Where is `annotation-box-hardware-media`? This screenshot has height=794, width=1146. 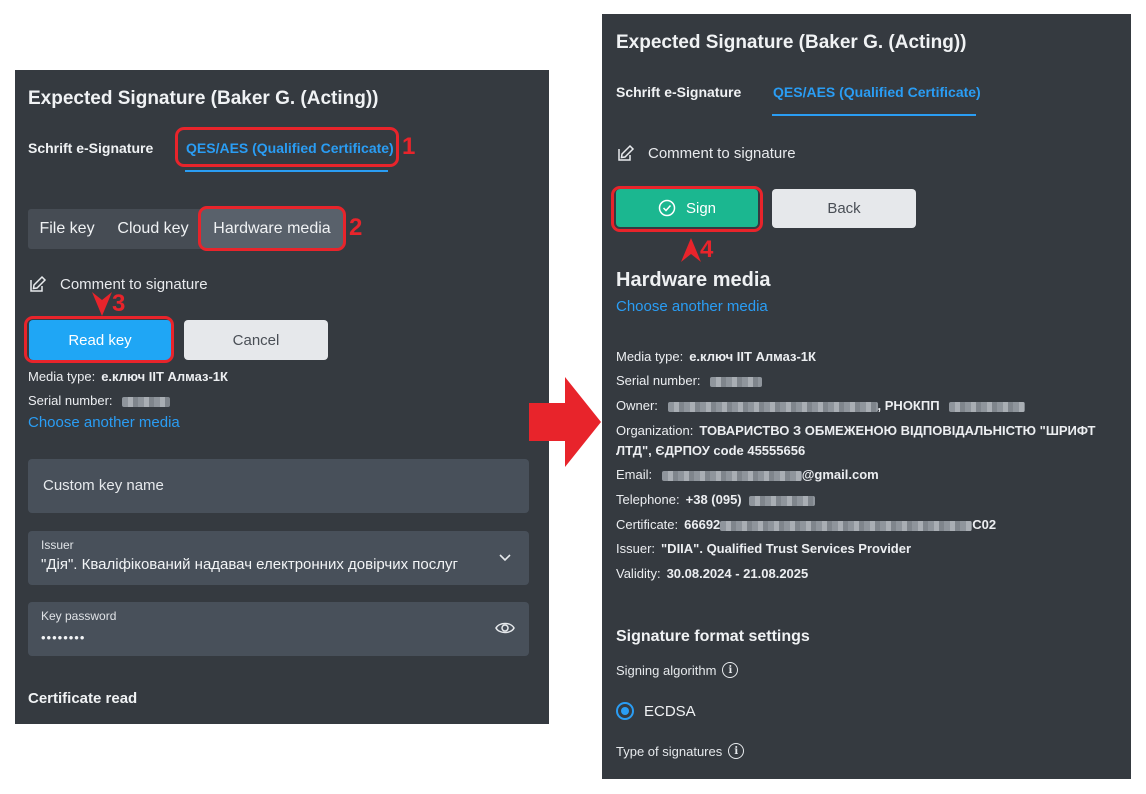
annotation-box-hardware-media is located at coordinates (272, 228).